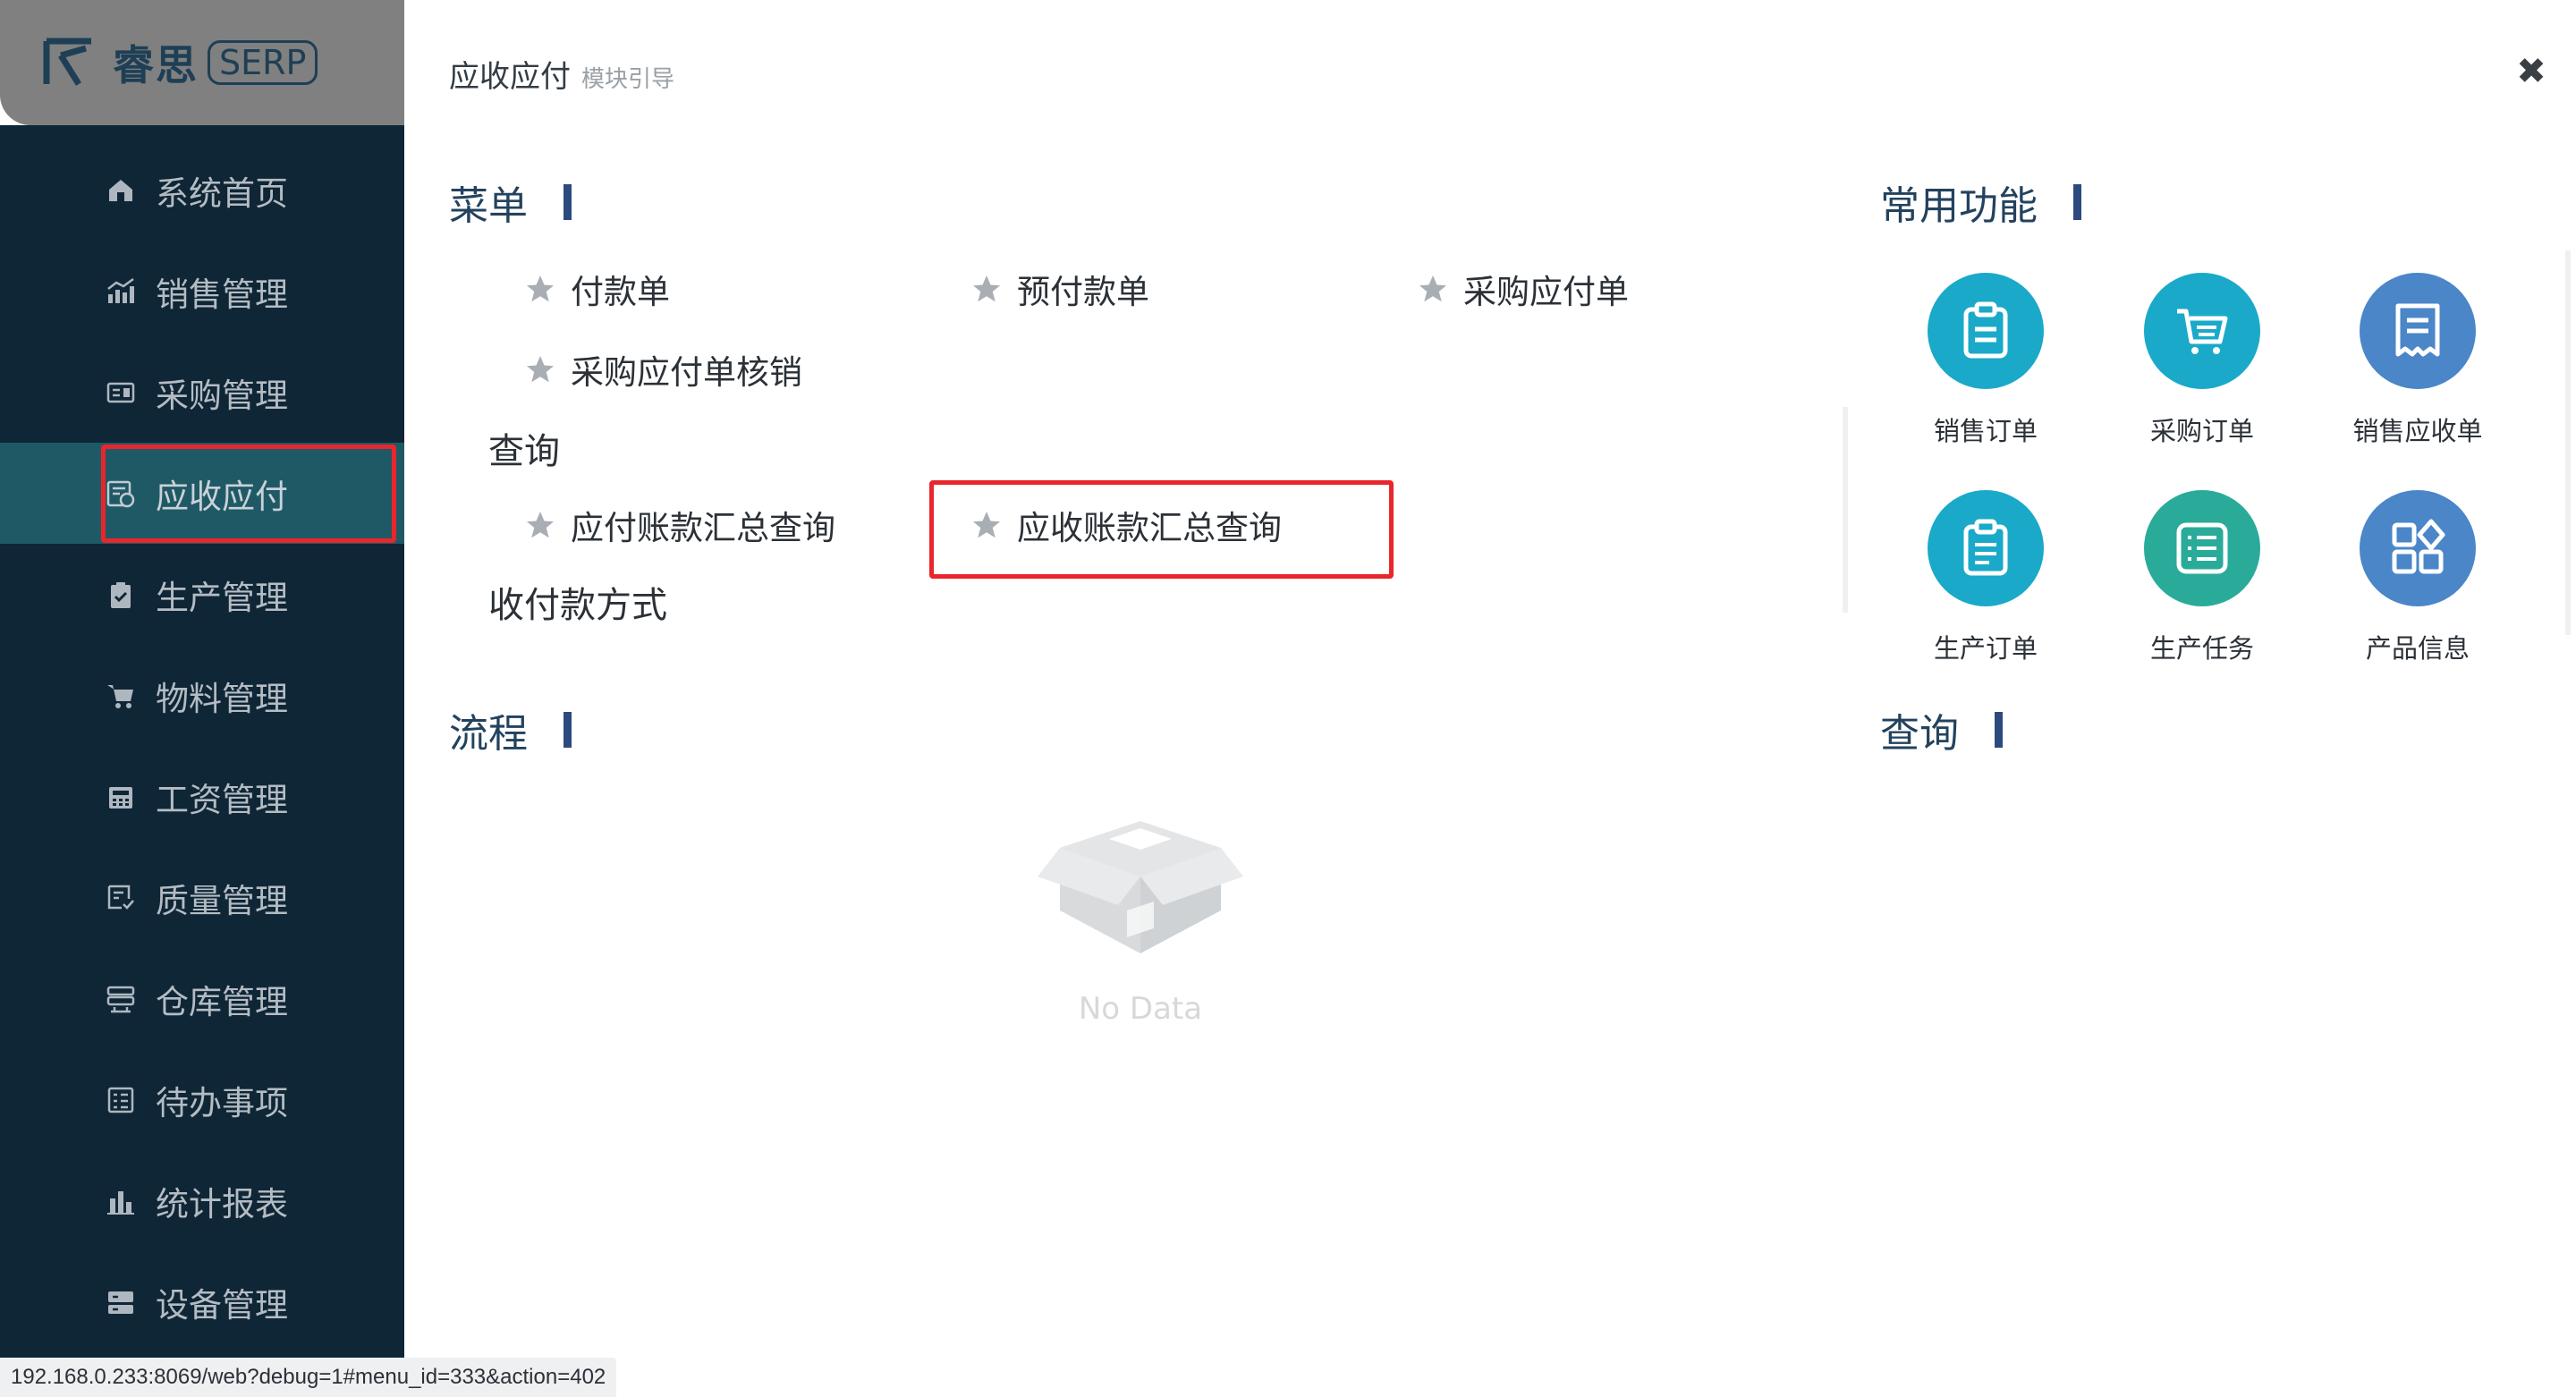 This screenshot has width=2576, height=1397. What do you see at coordinates (222, 1305) in the screenshot?
I see `sidebar-item-label: 设备管理` at bounding box center [222, 1305].